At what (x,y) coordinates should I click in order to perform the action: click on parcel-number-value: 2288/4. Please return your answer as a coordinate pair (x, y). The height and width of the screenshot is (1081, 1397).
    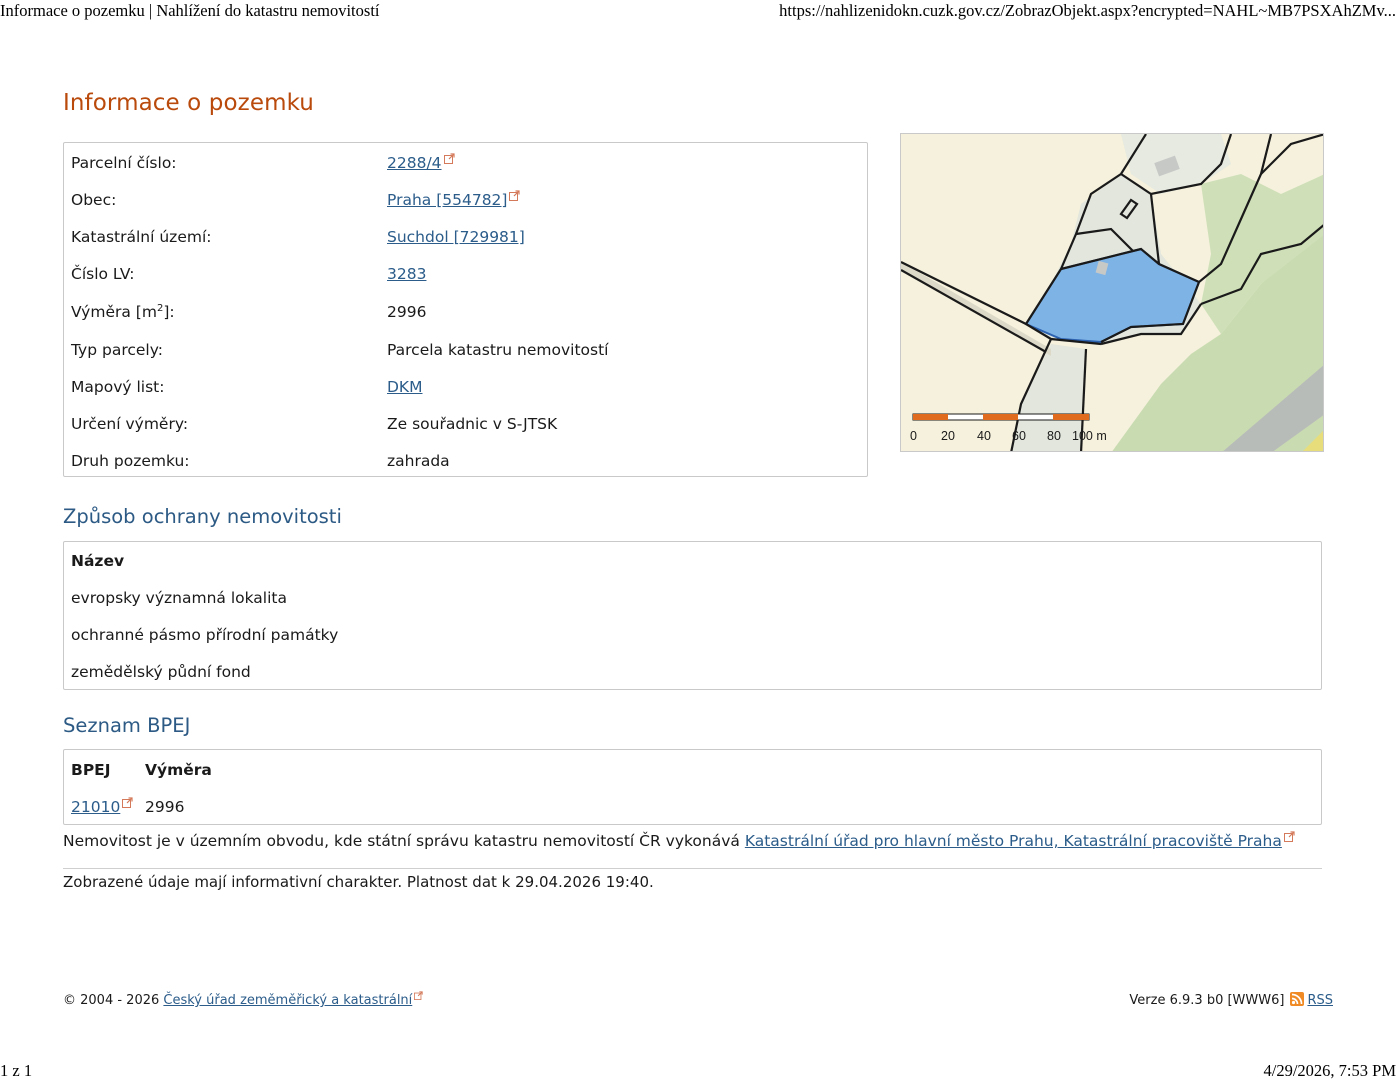
    Looking at the image, I should click on (421, 163).